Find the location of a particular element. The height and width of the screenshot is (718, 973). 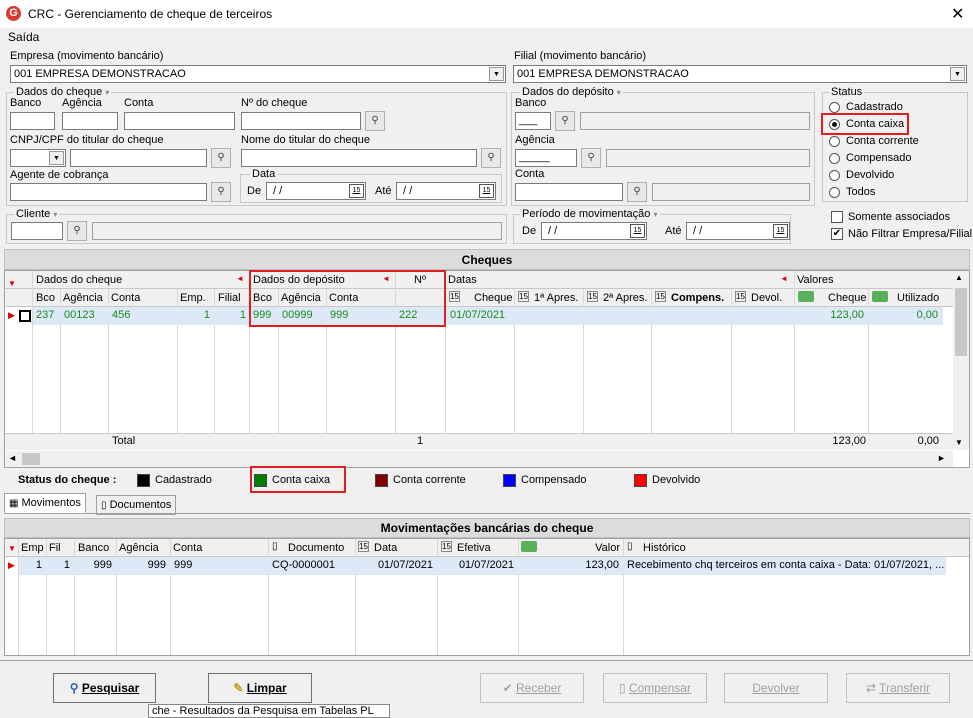

col-agencia: Agência is located at coordinates (83, 298).